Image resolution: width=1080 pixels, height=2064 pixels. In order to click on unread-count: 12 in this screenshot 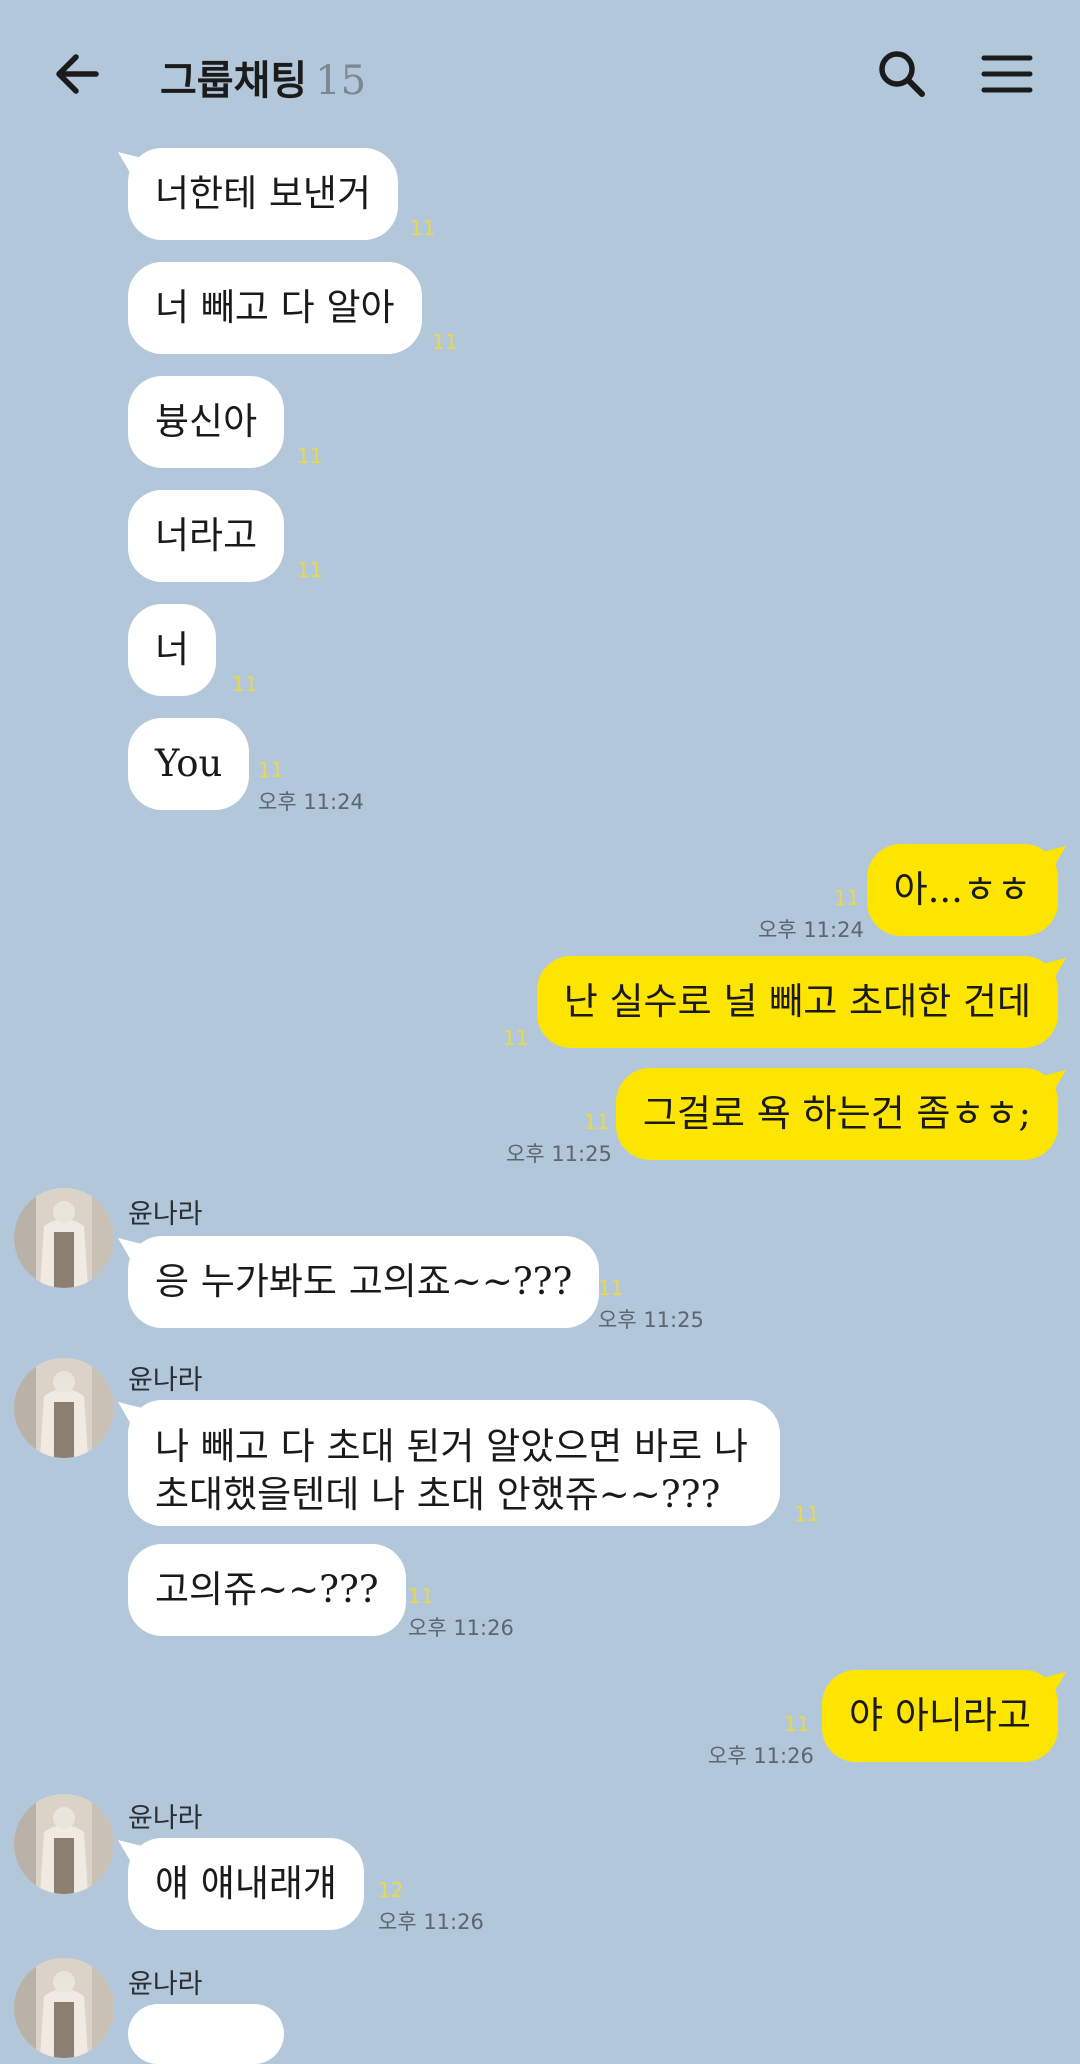, I will do `click(391, 1890)`.